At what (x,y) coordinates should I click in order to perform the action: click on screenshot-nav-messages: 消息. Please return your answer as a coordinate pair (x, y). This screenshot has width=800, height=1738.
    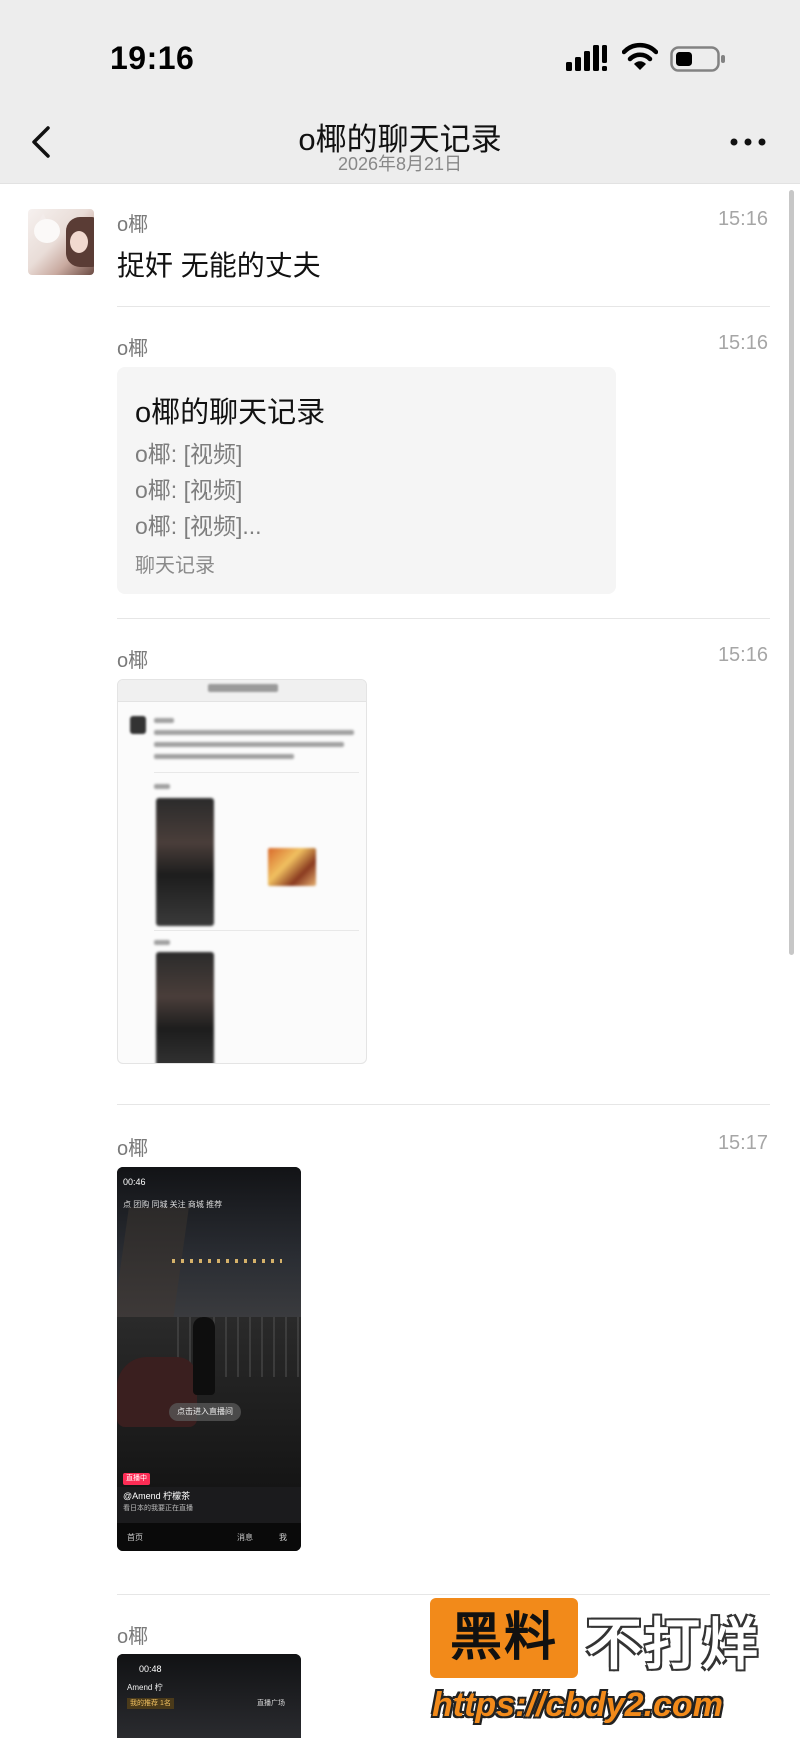
    Looking at the image, I should click on (245, 1537).